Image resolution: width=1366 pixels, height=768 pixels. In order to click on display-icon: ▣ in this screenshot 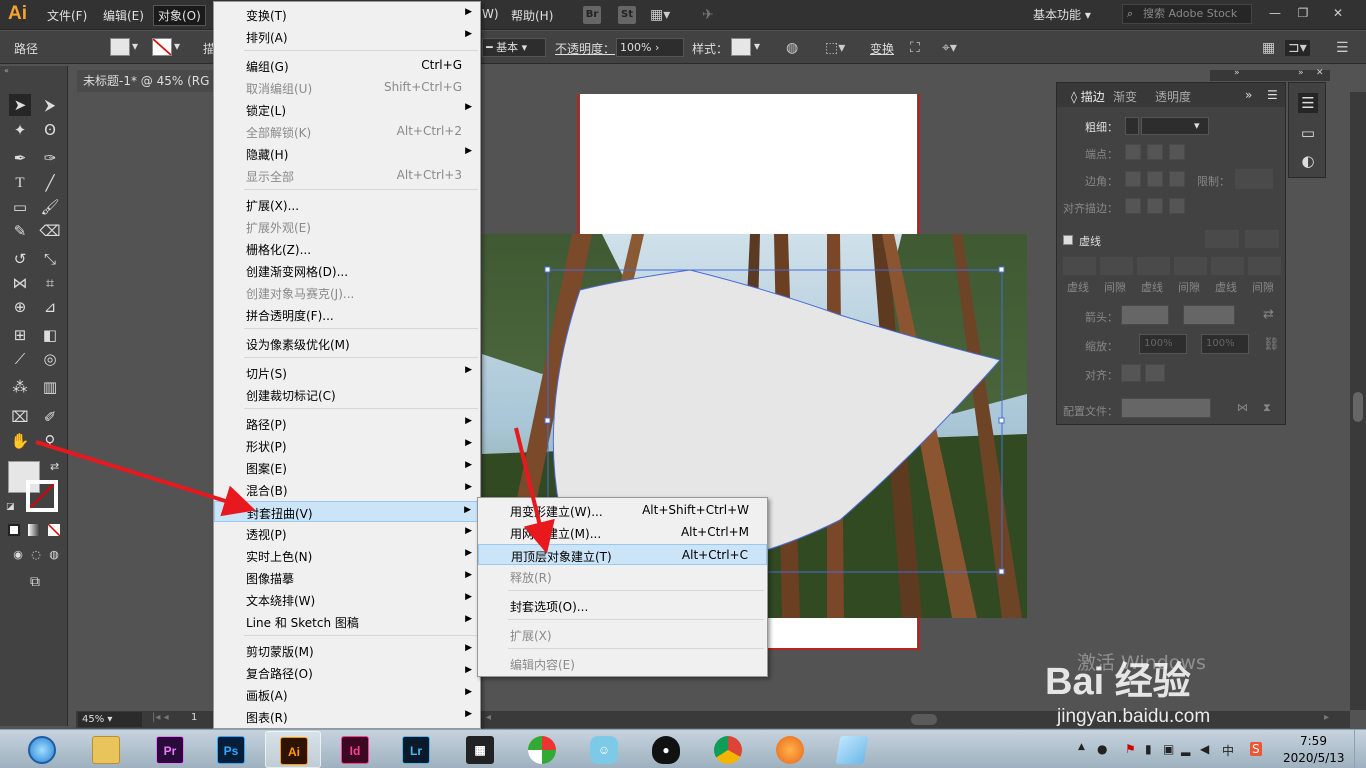, I will do `click(1168, 749)`.